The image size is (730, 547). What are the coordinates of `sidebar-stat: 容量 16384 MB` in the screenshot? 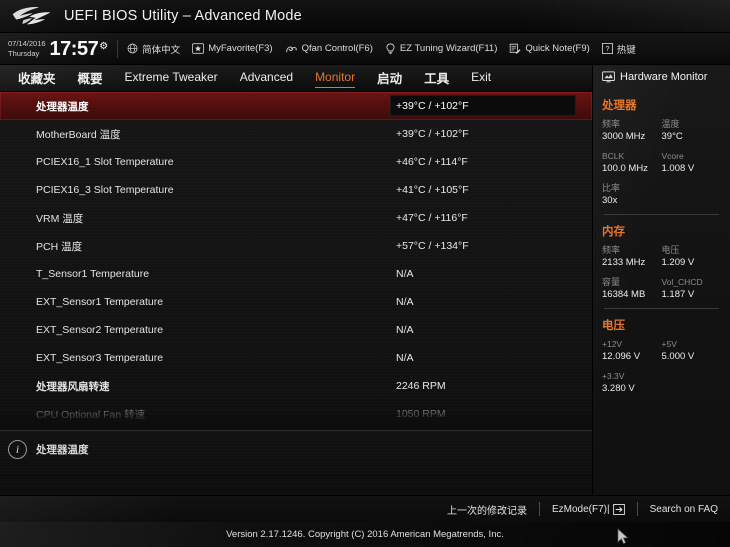 It's located at (632, 288).